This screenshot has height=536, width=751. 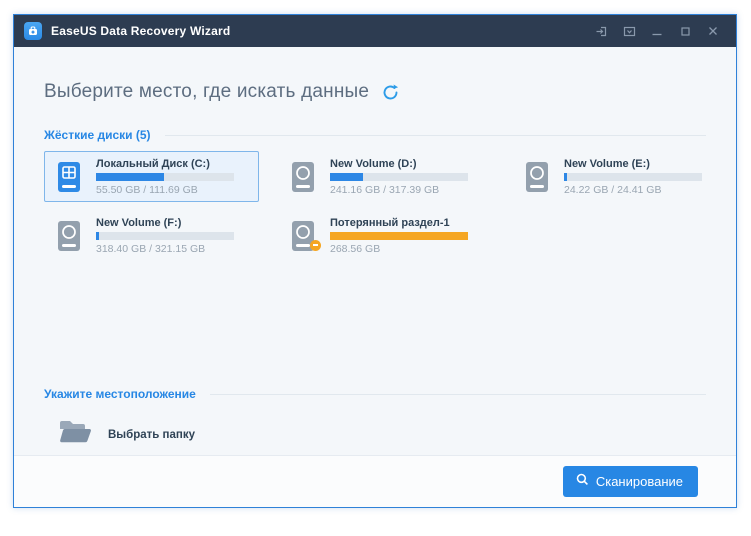 I want to click on drive-size: 24.22 GB / 24.41 GB, so click(x=613, y=189).